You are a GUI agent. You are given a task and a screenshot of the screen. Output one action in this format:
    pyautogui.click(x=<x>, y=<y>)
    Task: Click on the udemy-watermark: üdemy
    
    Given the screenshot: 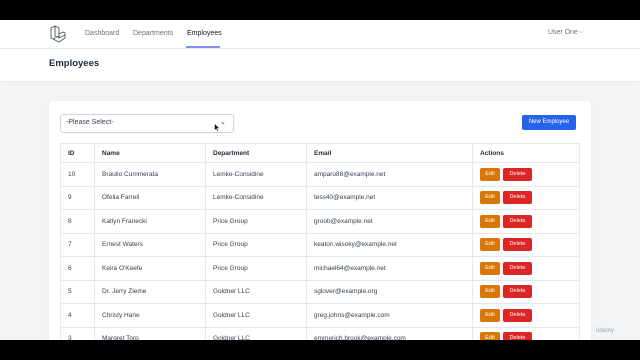 What is the action you would take?
    pyautogui.click(x=605, y=331)
    